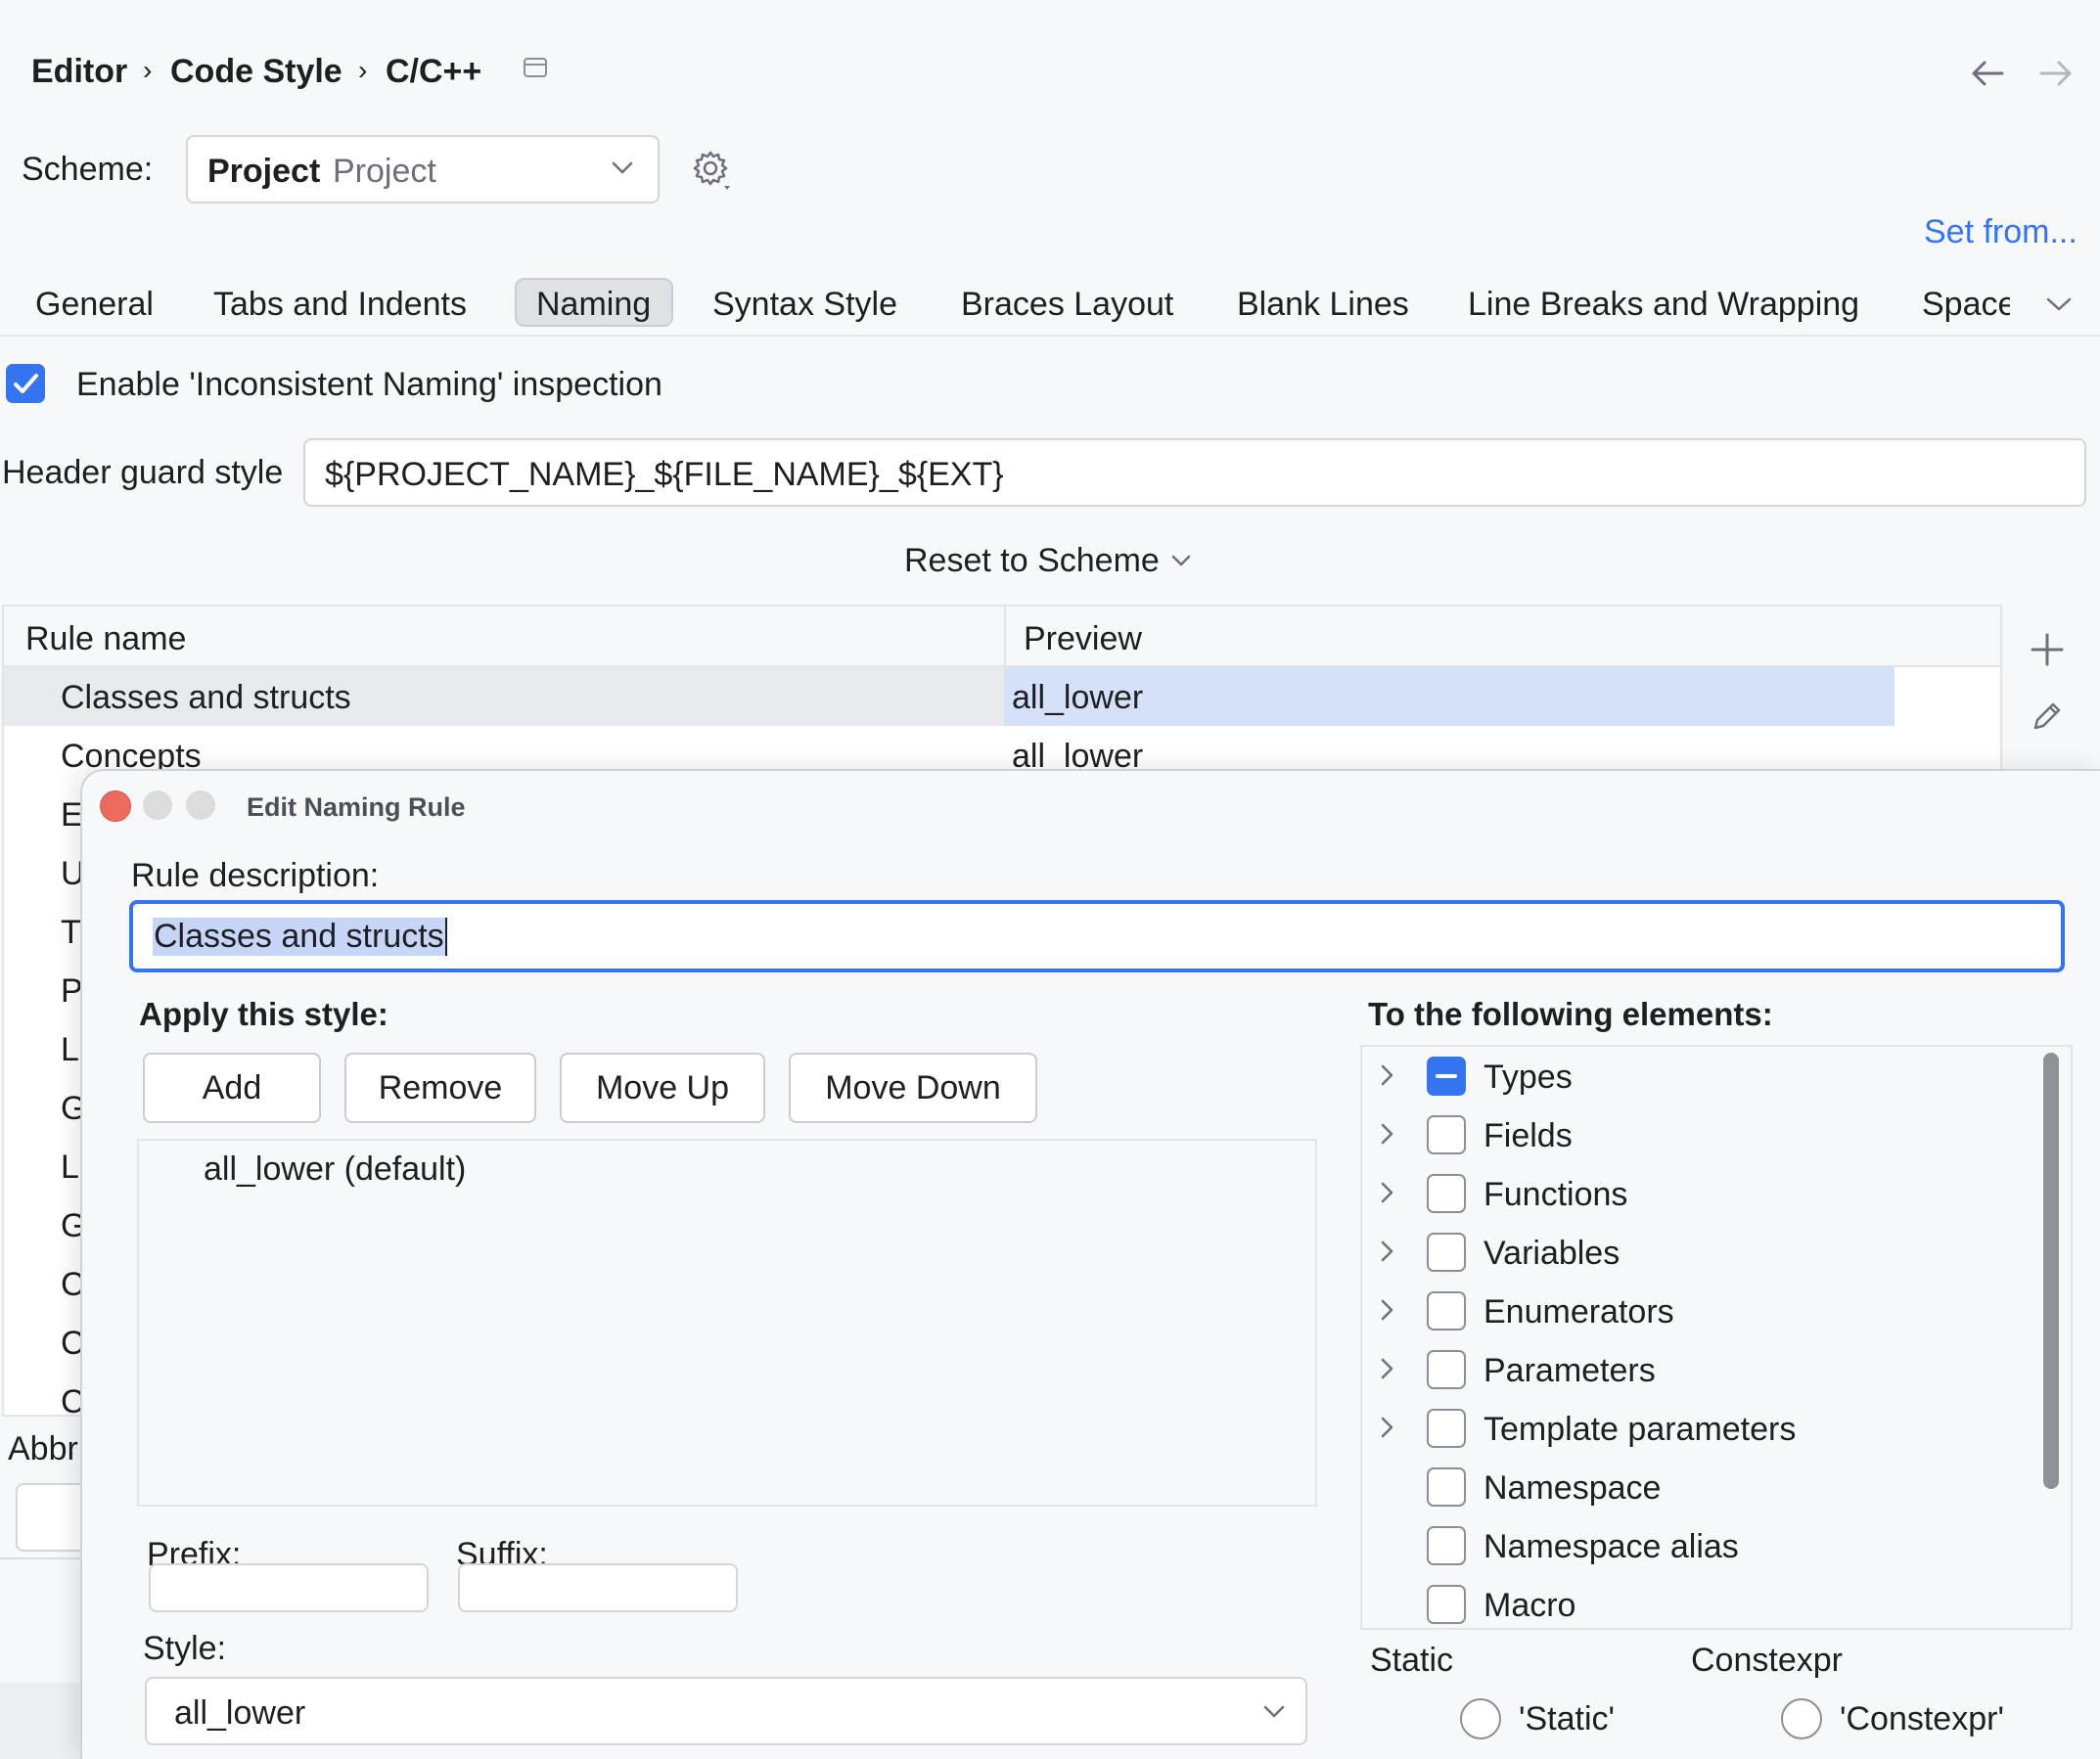  What do you see at coordinates (1194, 472) in the screenshot?
I see `header-guard-input: ${PROJECT_NAME}_${FILE_NAME}_${EXT}` at bounding box center [1194, 472].